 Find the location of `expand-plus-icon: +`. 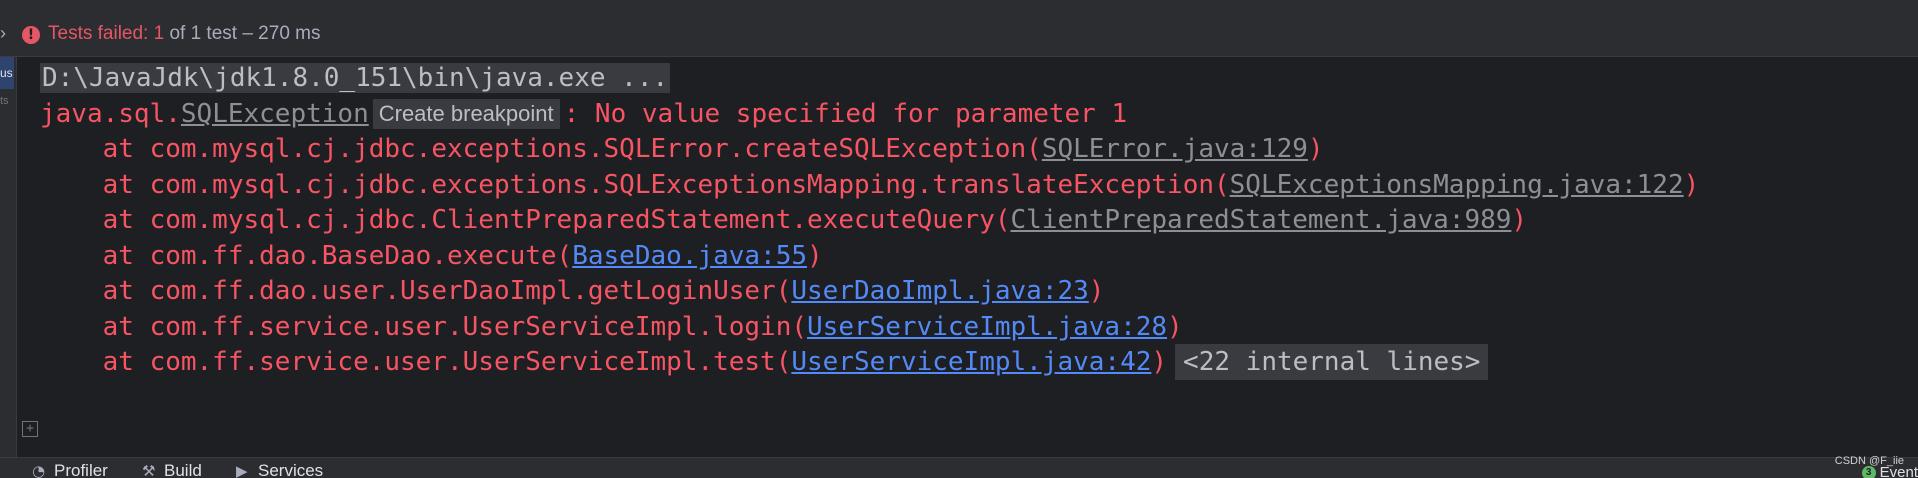

expand-plus-icon: + is located at coordinates (30, 429).